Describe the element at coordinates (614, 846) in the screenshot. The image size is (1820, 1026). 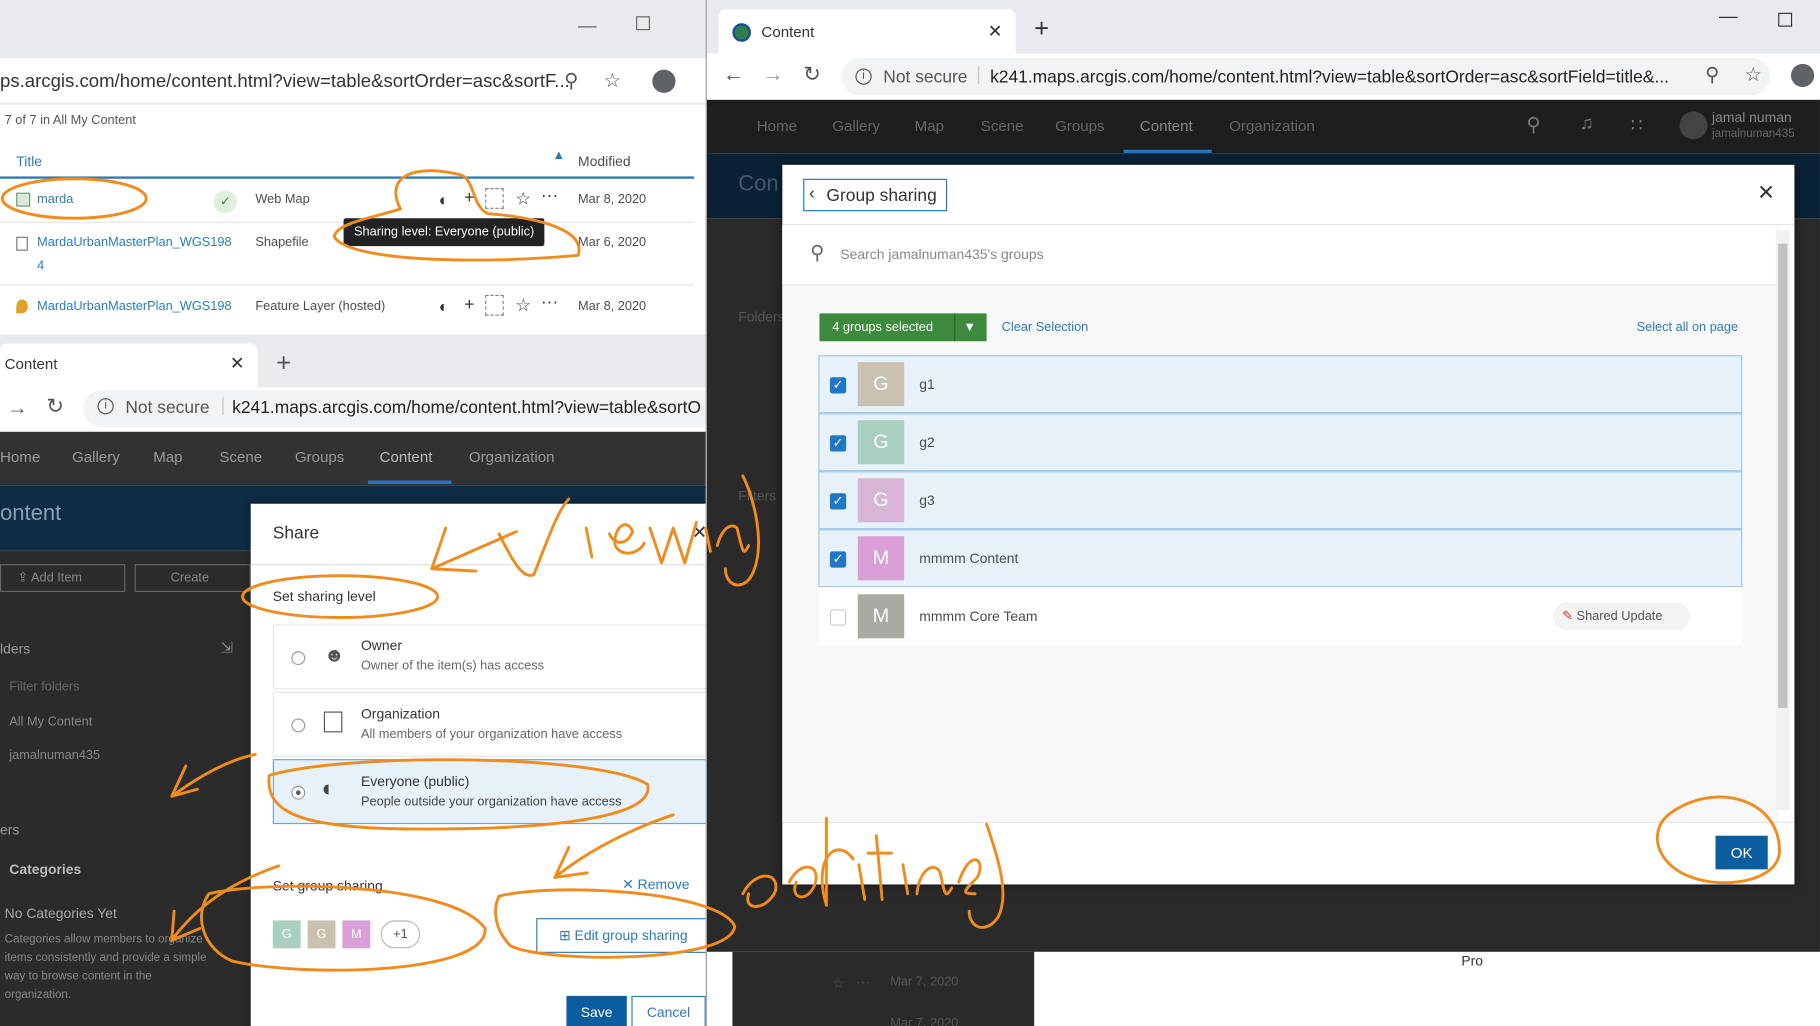
I see `arrow-to-edit-group` at that location.